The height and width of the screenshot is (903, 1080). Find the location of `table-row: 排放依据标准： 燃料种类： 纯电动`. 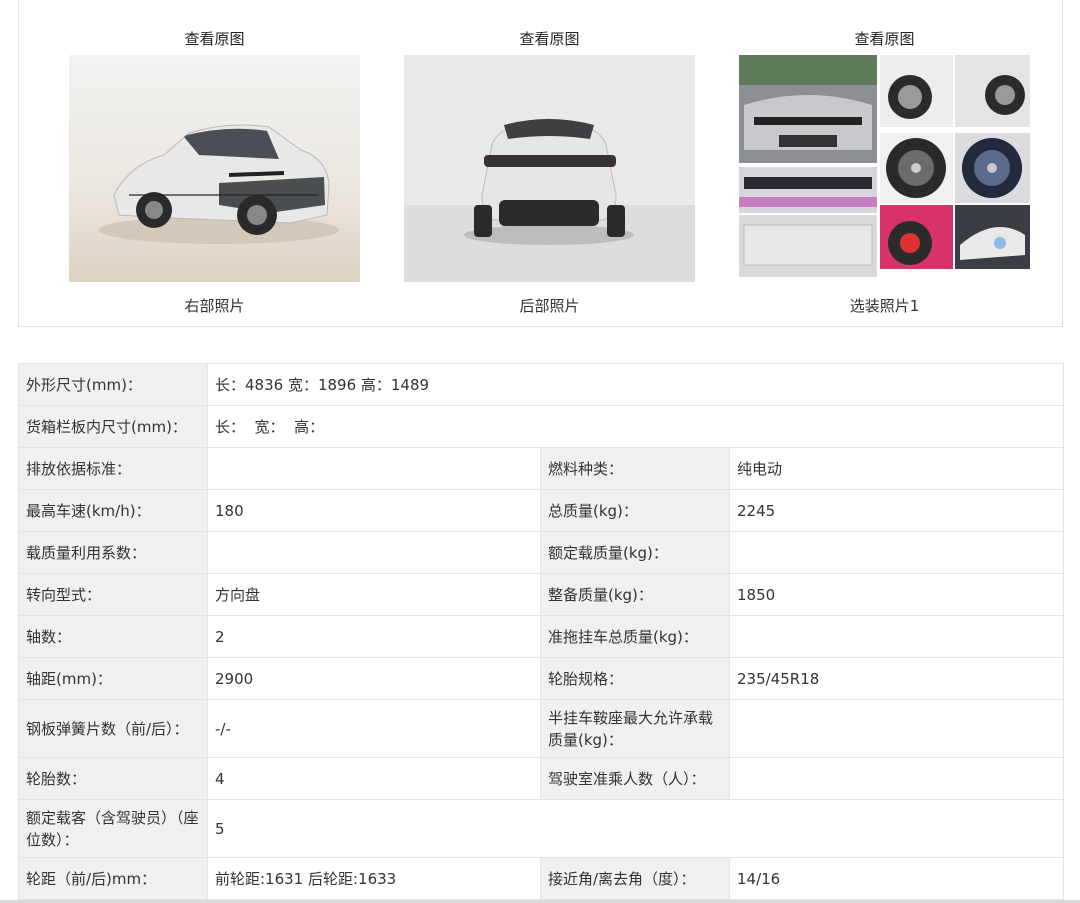

table-row: 排放依据标准： 燃料种类： 纯电动 is located at coordinates (541, 468).